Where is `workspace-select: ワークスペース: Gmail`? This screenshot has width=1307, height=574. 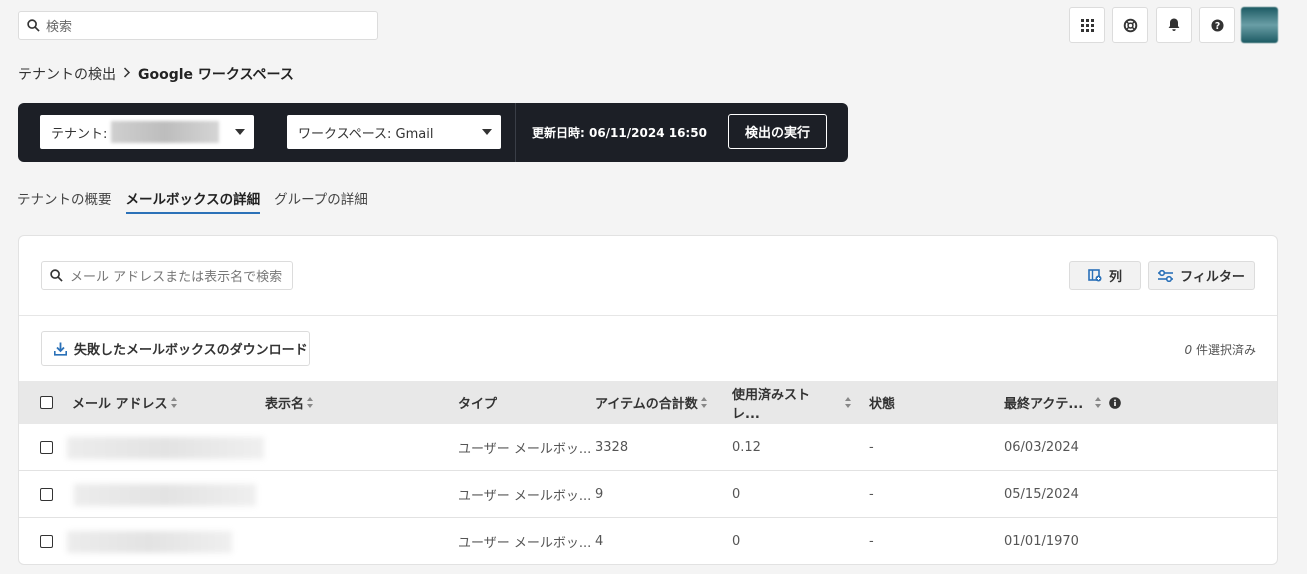 workspace-select: ワークスペース: Gmail is located at coordinates (394, 132).